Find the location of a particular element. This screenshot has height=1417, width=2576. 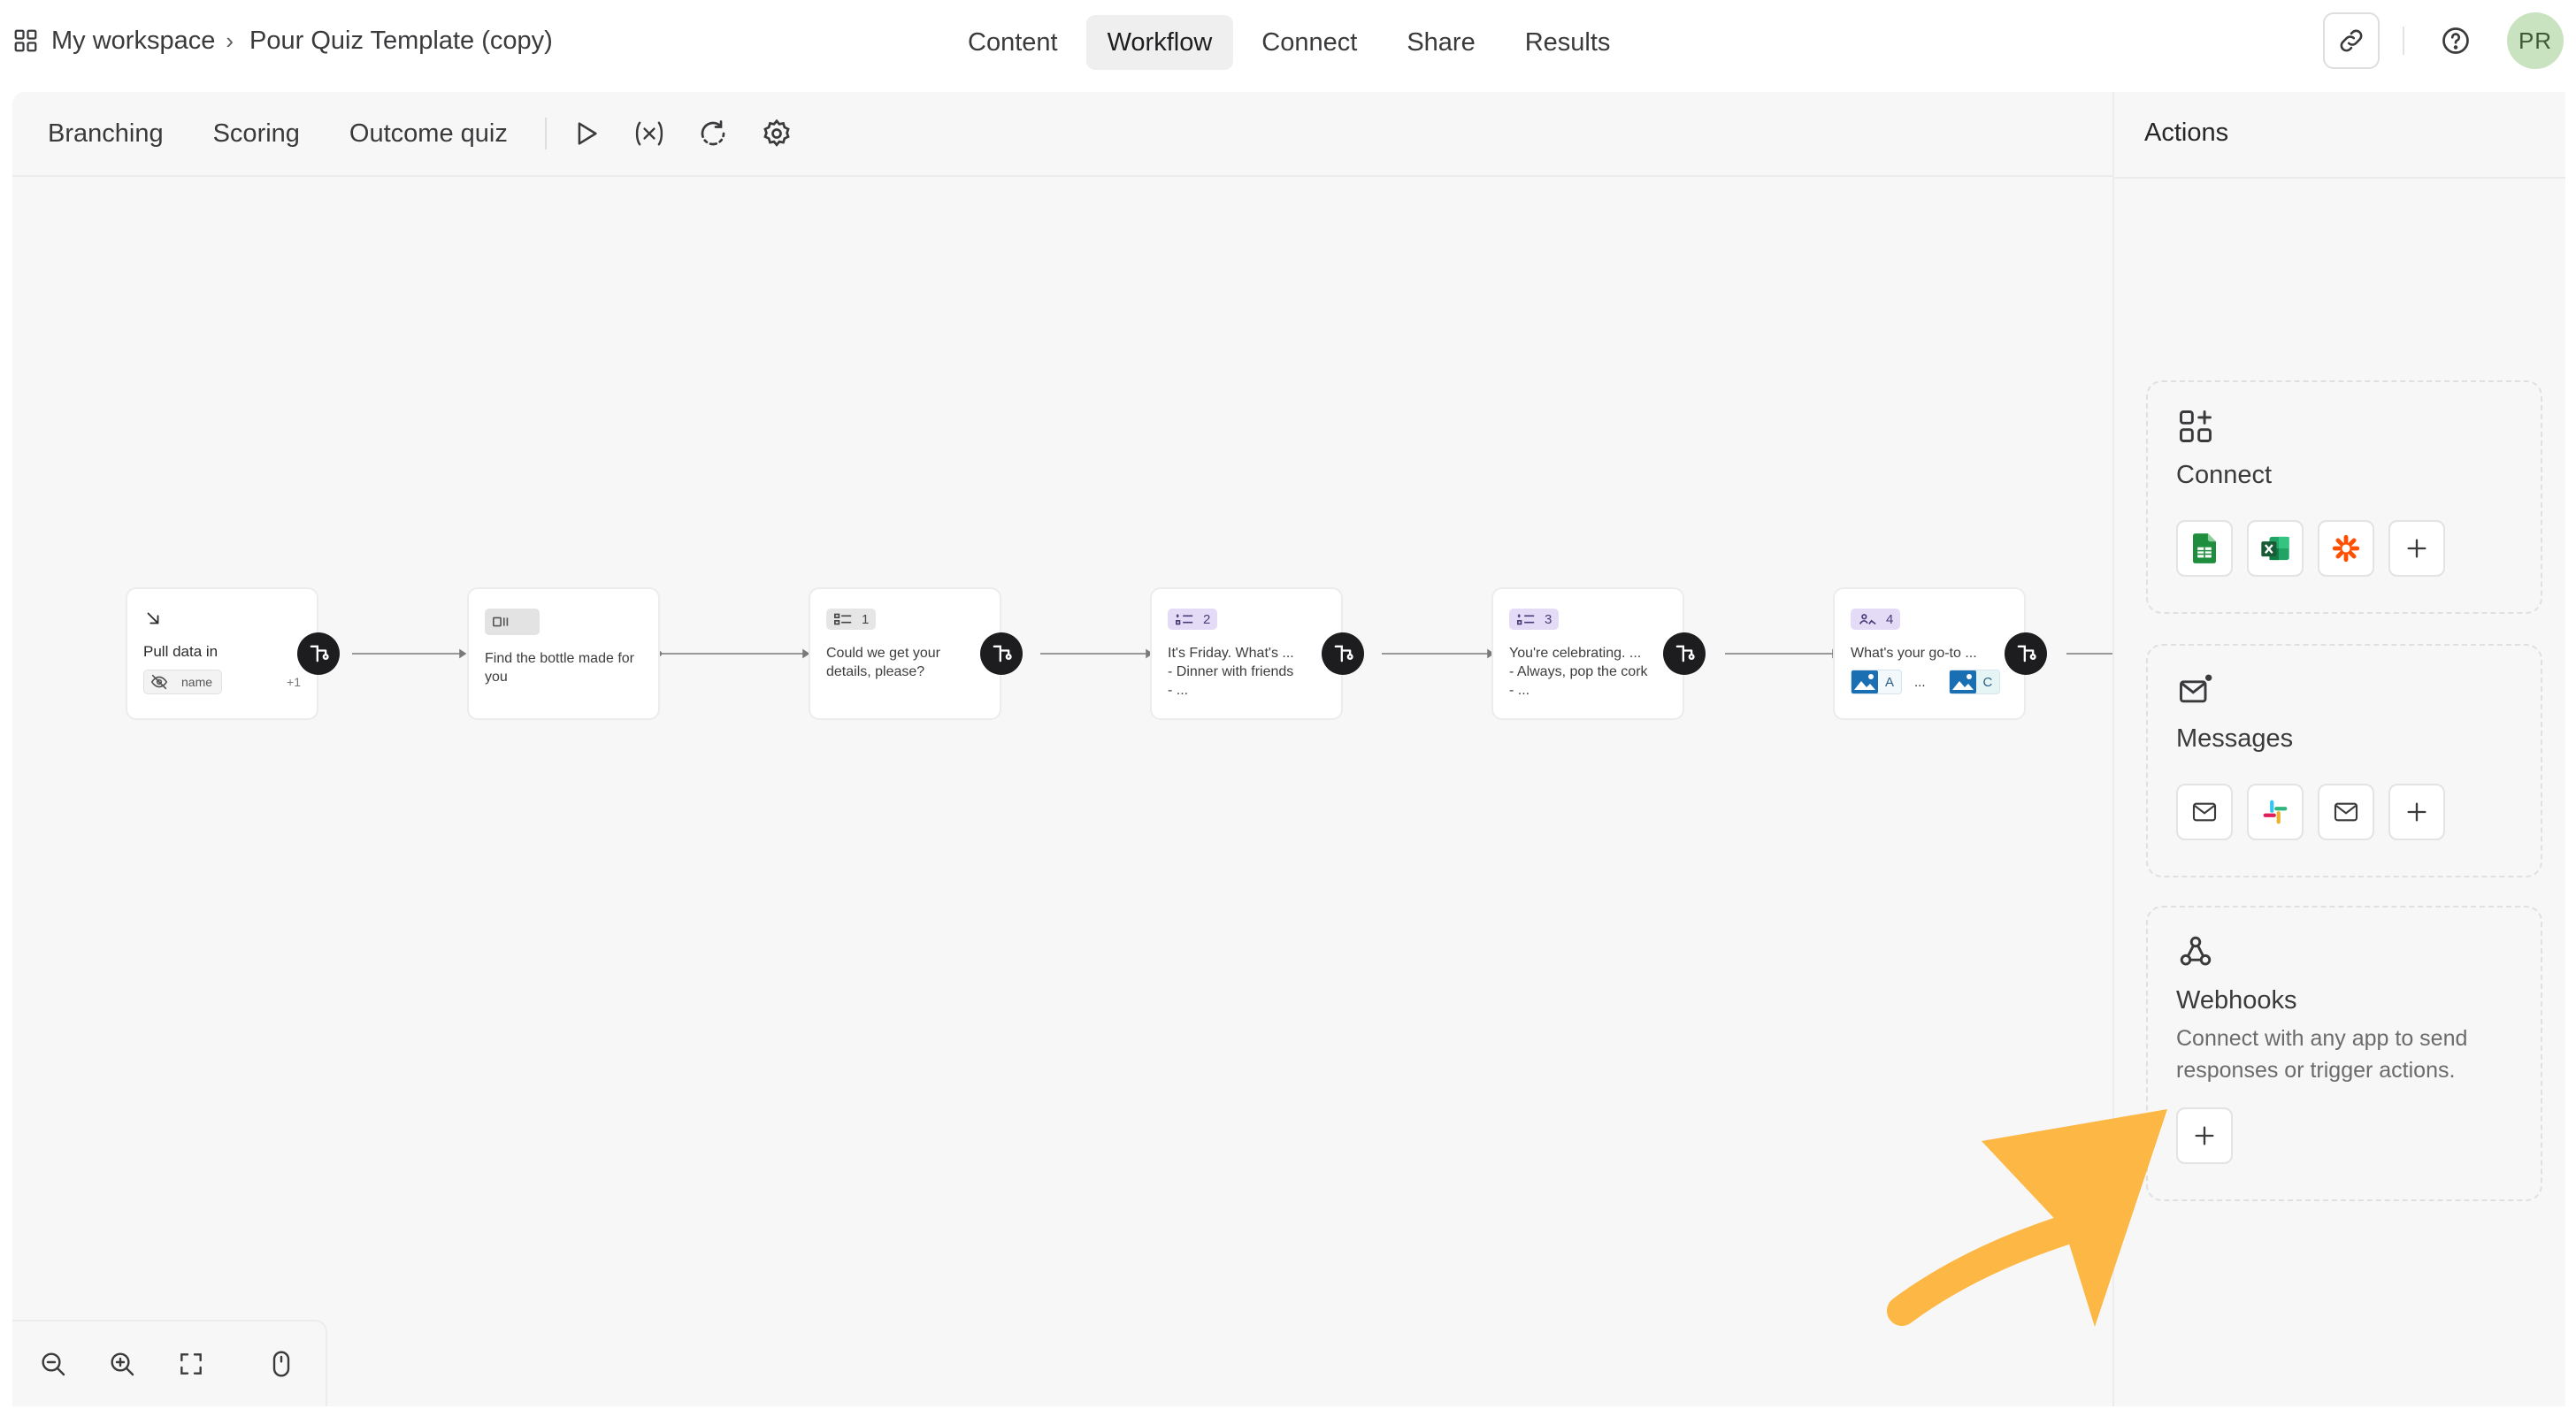

eye-off-icon is located at coordinates (159, 682).